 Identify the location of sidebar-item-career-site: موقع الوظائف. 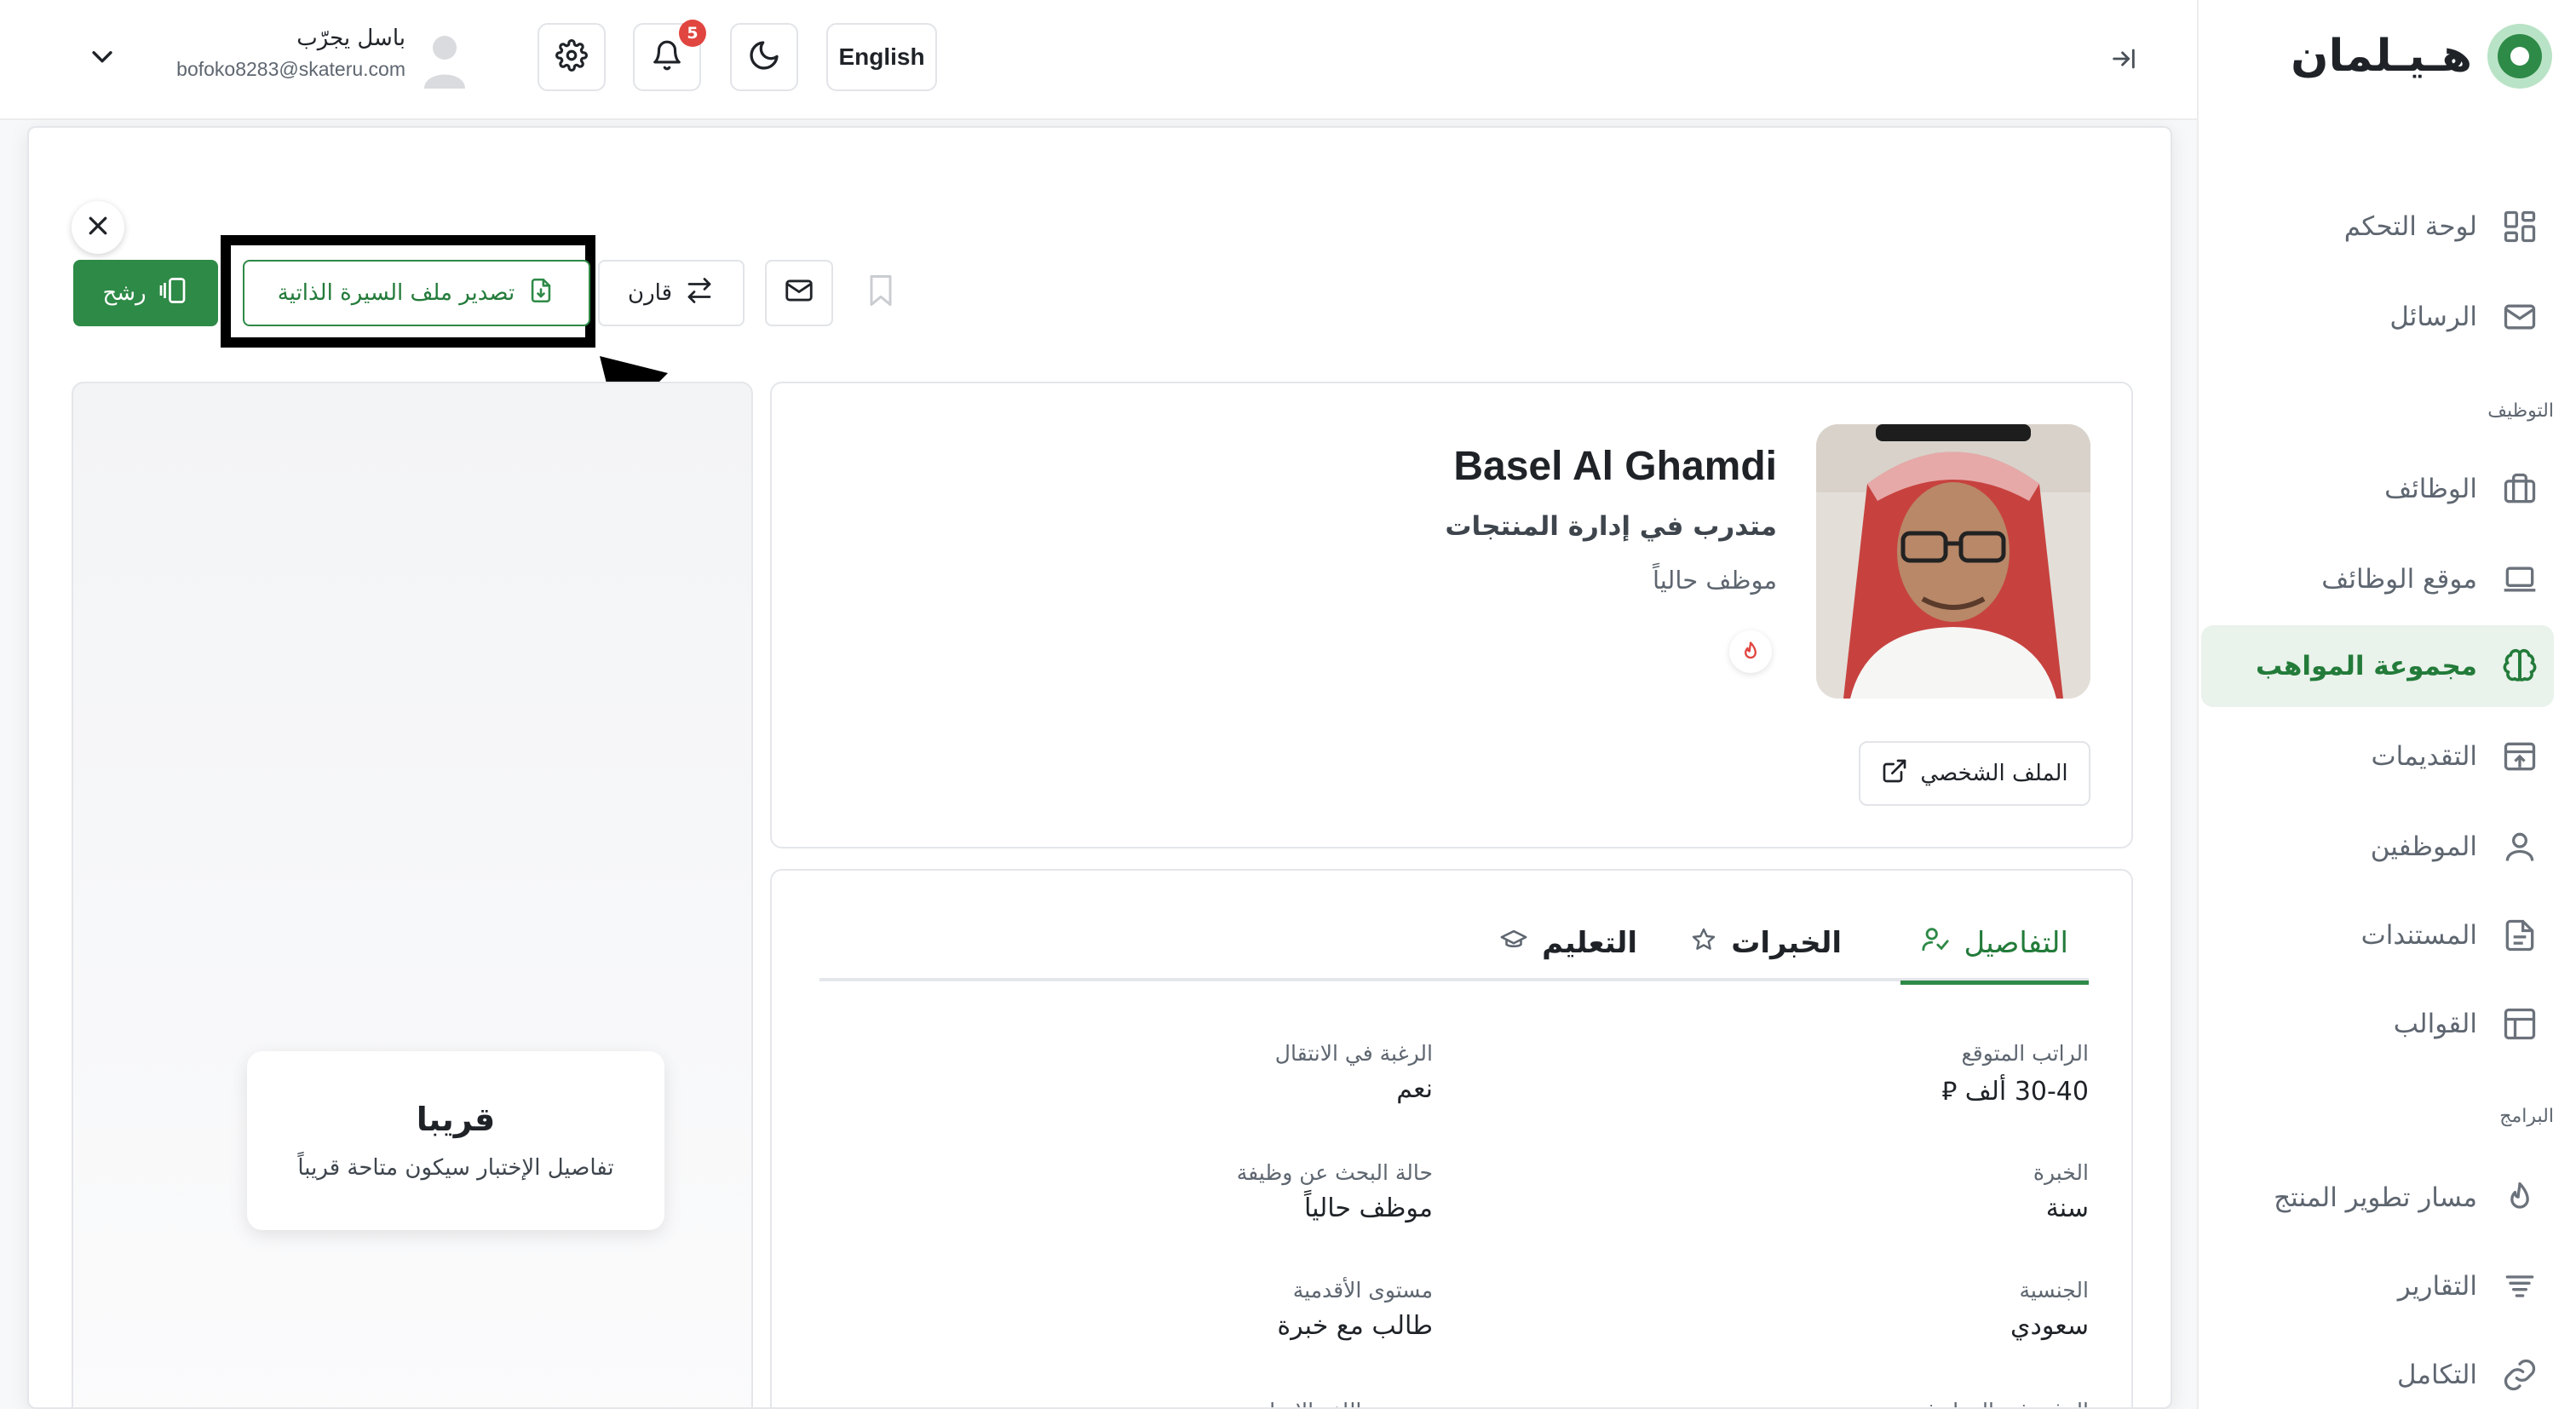
(2378, 579).